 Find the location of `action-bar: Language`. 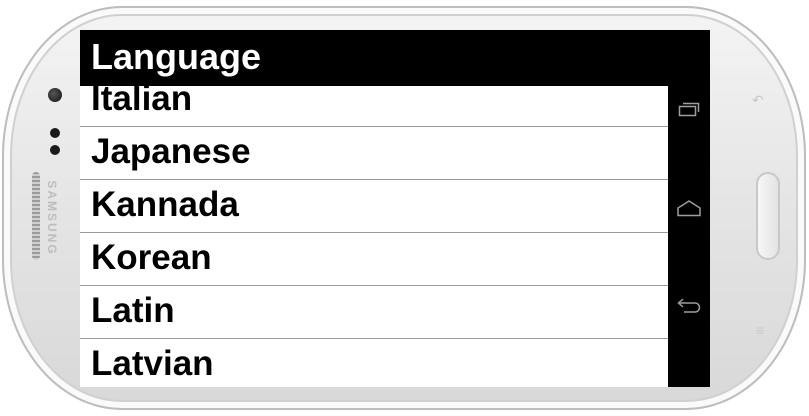

action-bar: Language is located at coordinates (374, 58).